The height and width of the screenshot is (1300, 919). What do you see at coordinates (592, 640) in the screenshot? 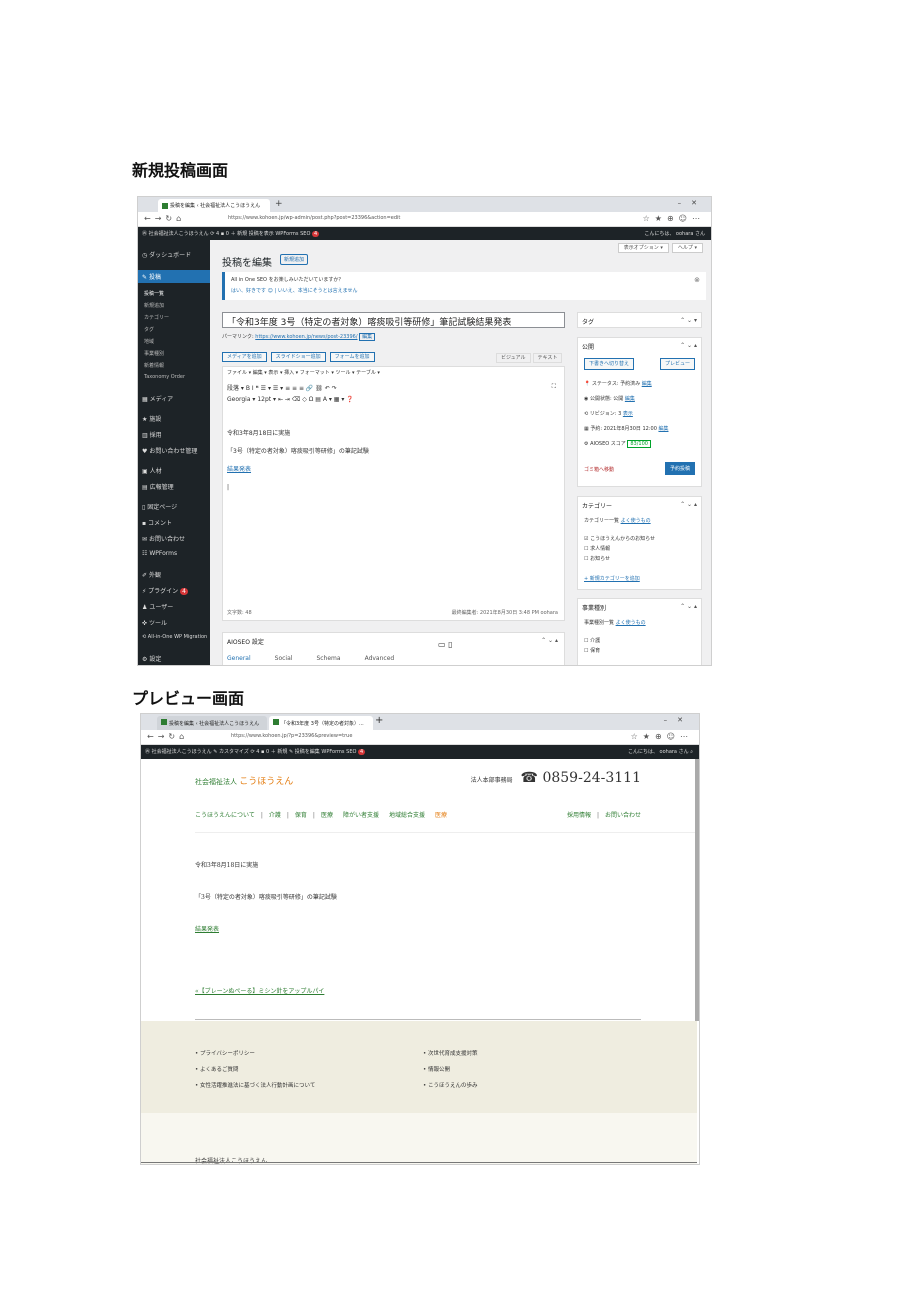
I see `type-checkbox: ☐ 介護` at bounding box center [592, 640].